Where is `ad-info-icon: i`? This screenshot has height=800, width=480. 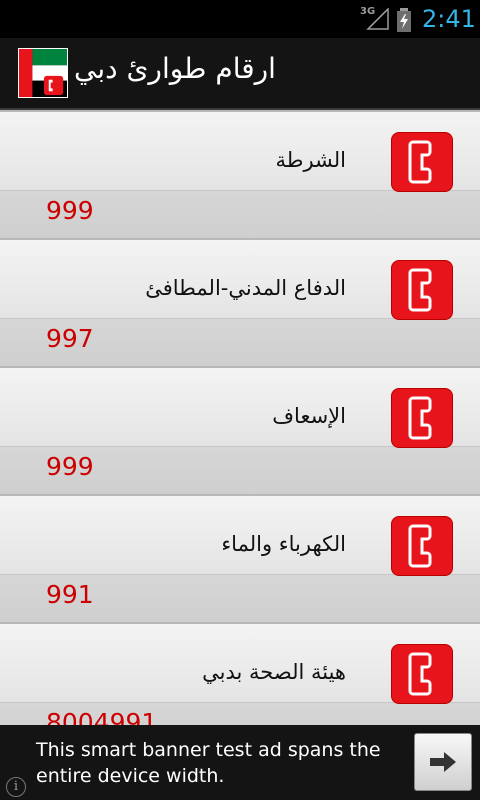
ad-info-icon: i is located at coordinates (16, 787).